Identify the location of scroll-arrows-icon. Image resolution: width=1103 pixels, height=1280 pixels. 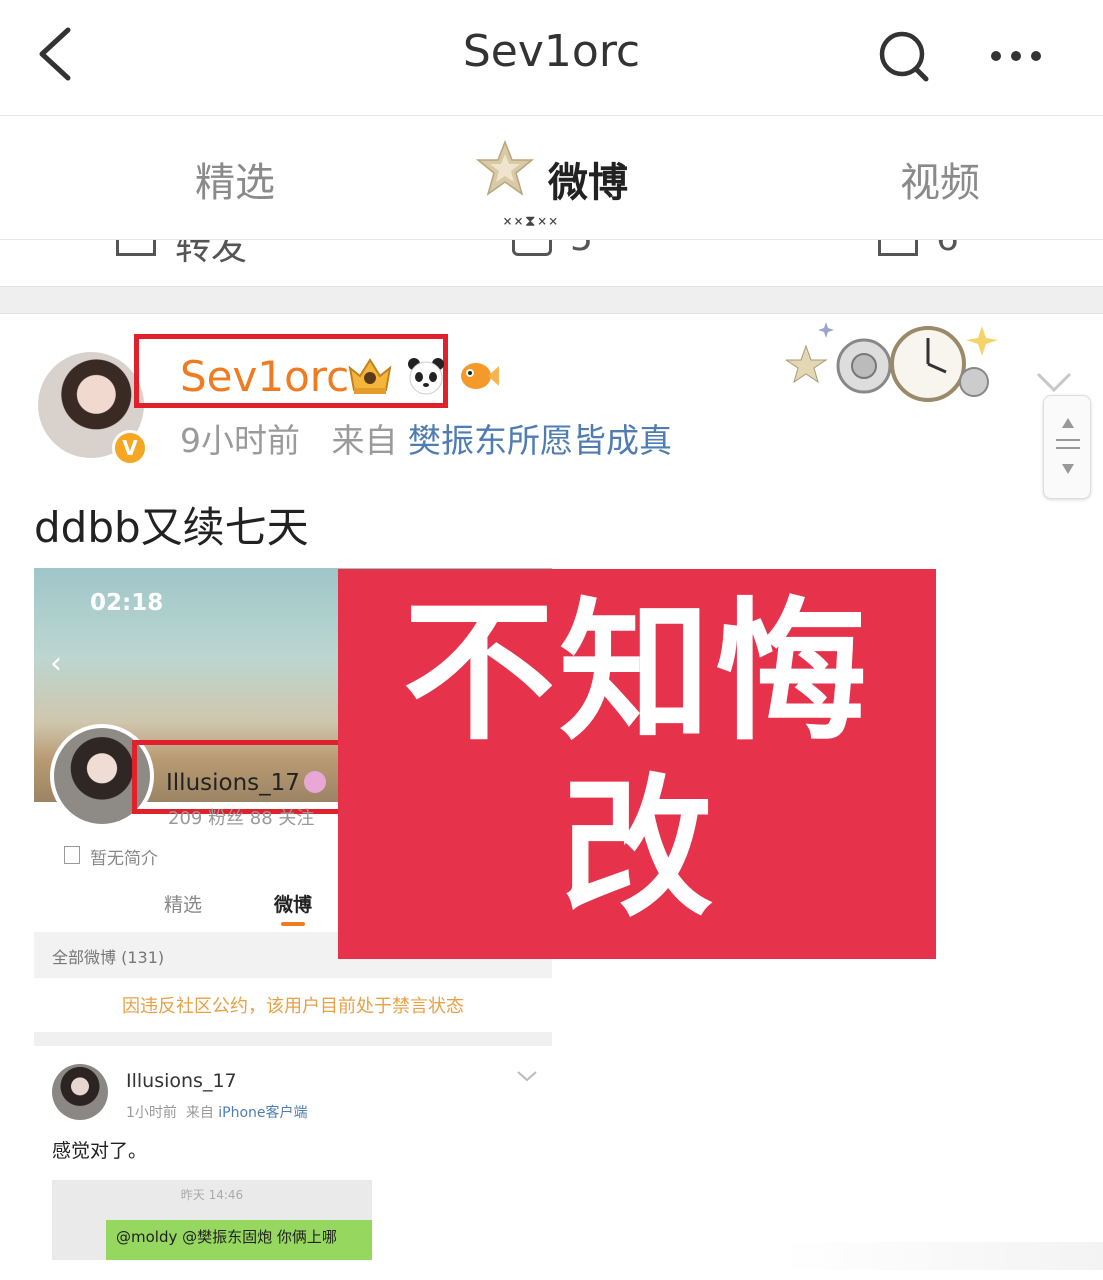
(1068, 446).